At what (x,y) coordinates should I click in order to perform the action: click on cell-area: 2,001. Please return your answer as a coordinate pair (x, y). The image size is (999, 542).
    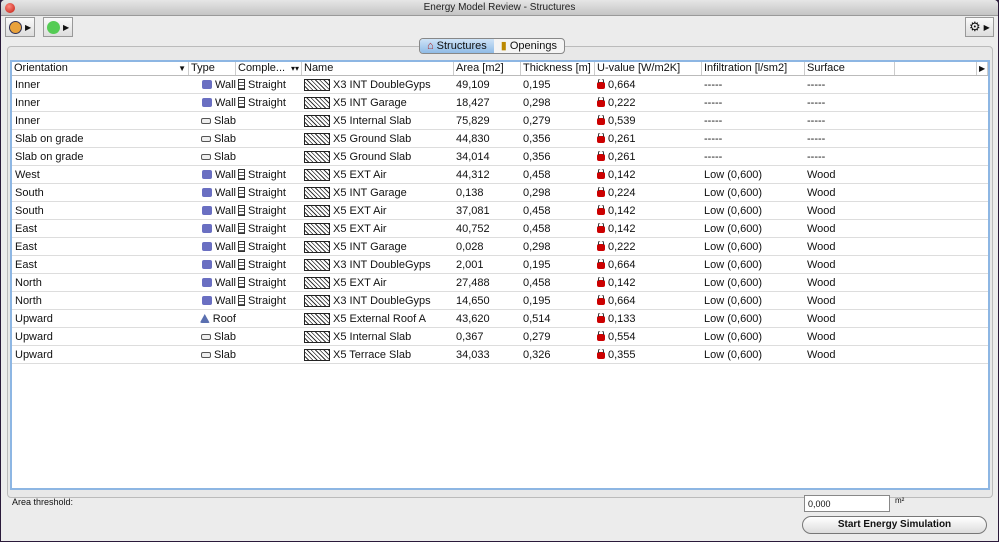
    Looking at the image, I should click on (487, 265).